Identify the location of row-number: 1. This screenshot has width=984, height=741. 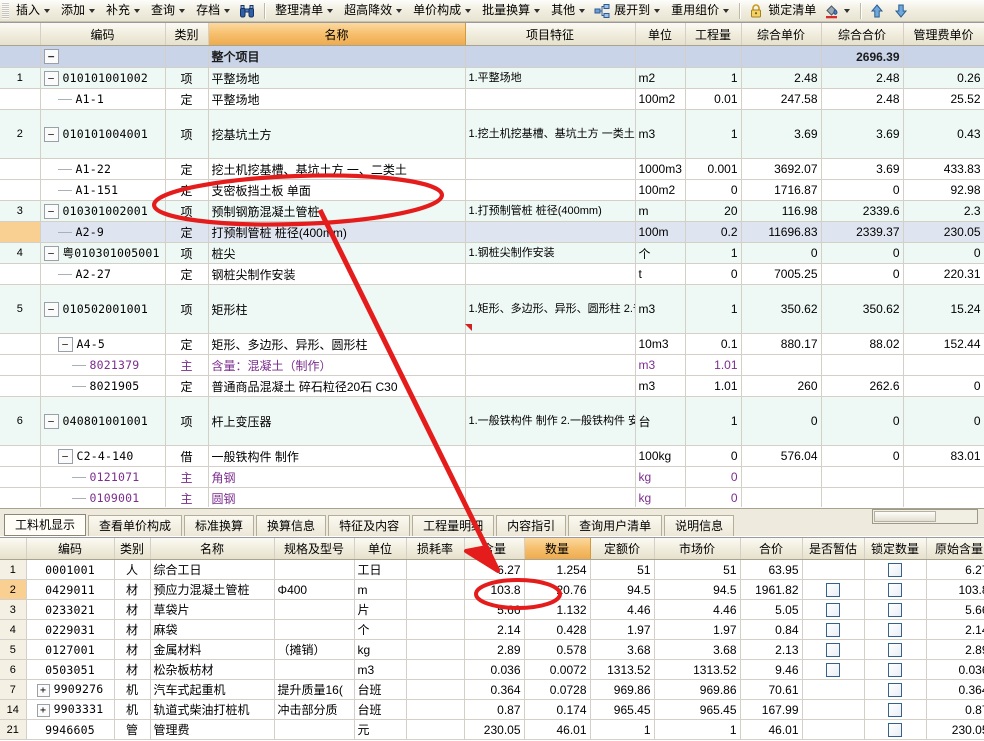
(13, 569).